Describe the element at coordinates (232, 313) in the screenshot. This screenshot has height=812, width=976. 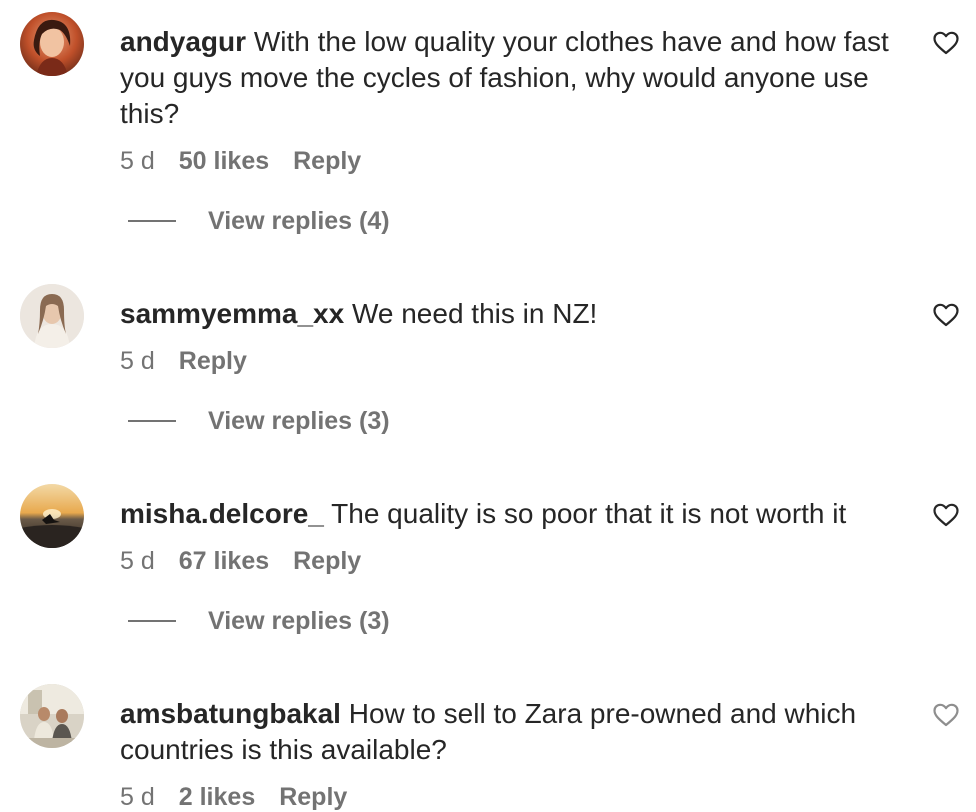
I see `comment-username: sammyemma_xx` at that location.